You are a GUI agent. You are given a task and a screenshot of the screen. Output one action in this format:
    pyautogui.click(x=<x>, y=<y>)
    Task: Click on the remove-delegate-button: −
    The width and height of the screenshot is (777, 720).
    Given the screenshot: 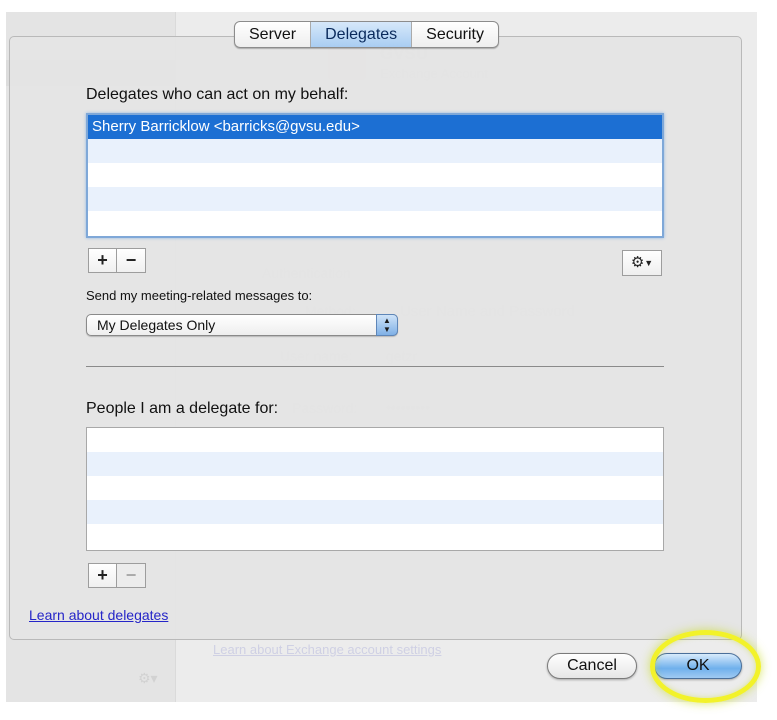 What is the action you would take?
    pyautogui.click(x=131, y=260)
    